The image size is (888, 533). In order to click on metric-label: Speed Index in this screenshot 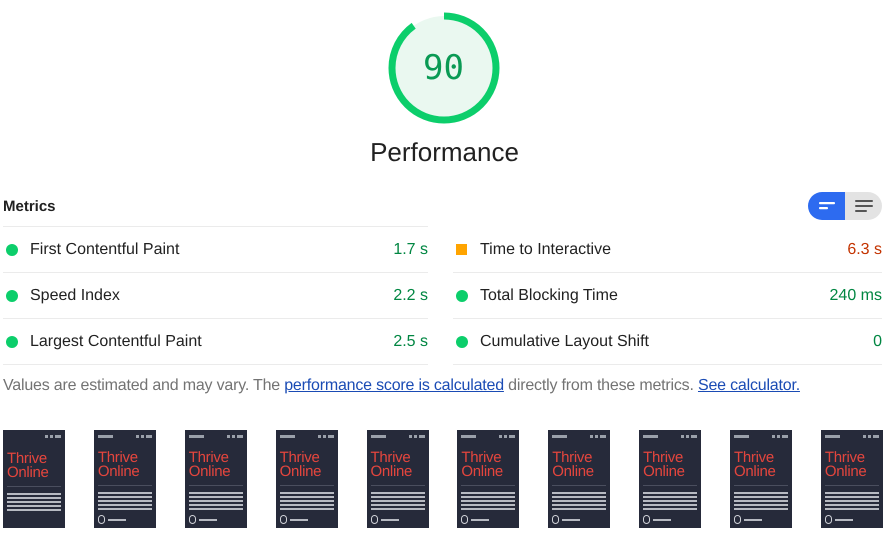, I will do `click(75, 295)`.